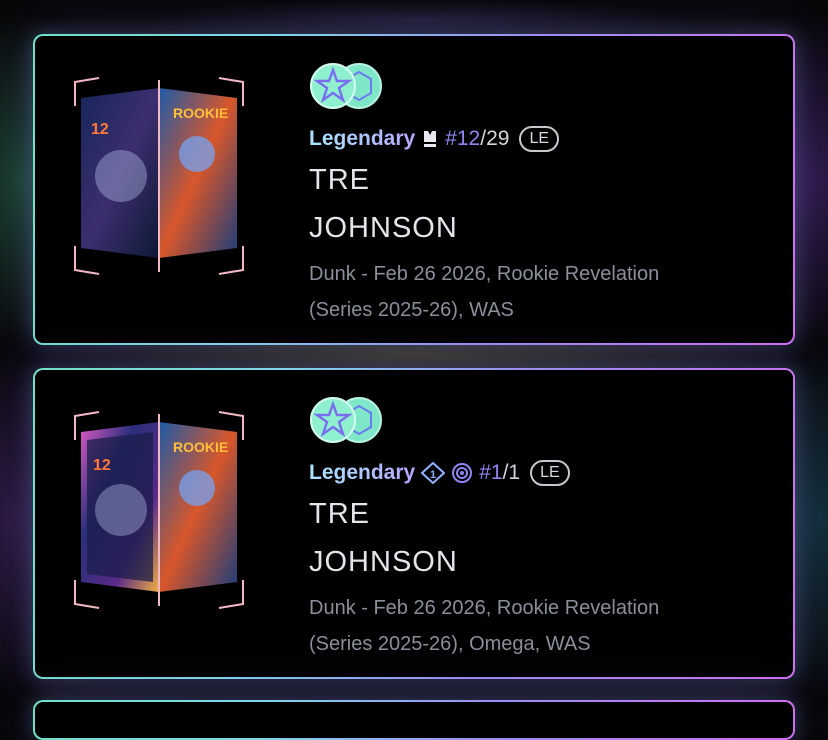  I want to click on target-icon, so click(462, 473).